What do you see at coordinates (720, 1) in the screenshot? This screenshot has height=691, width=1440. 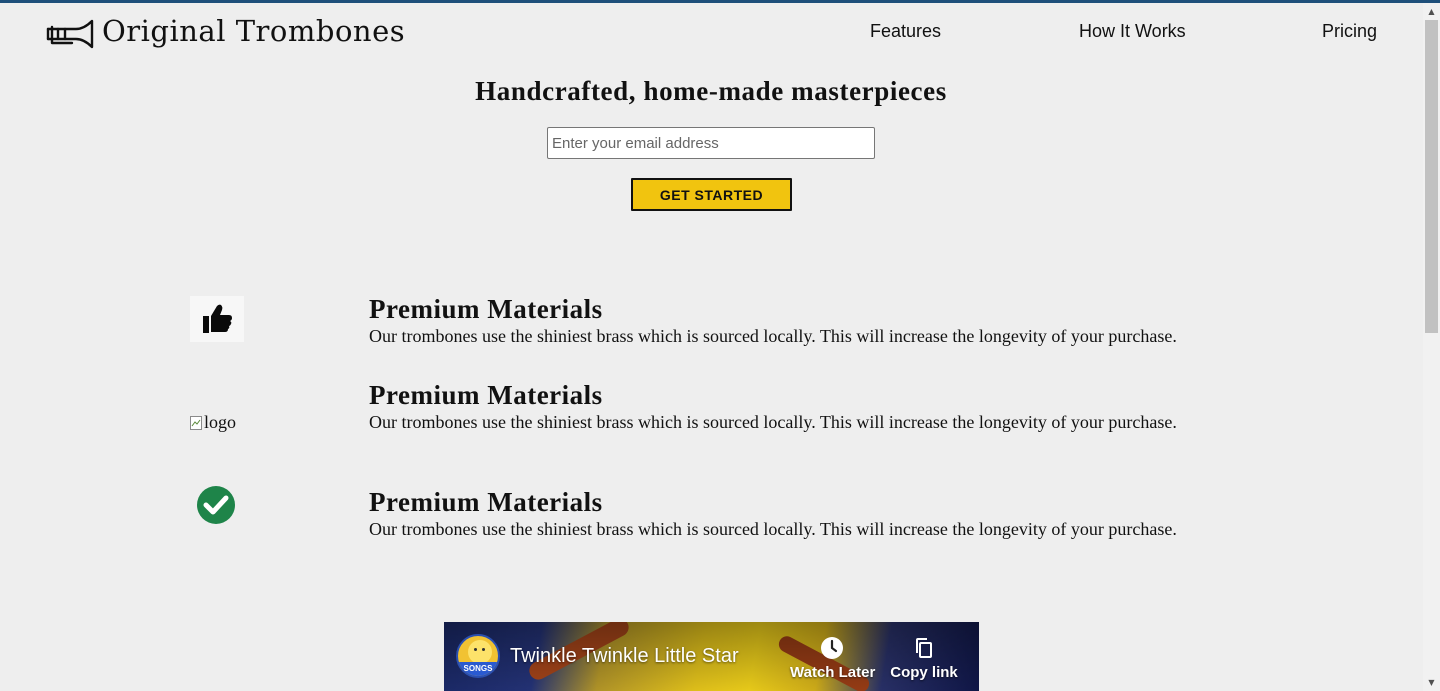 I see `top-border` at bounding box center [720, 1].